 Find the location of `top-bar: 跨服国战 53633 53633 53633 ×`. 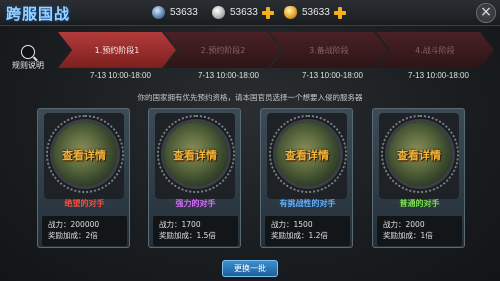

top-bar: 跨服国战 53633 53633 53633 × is located at coordinates (250, 13).